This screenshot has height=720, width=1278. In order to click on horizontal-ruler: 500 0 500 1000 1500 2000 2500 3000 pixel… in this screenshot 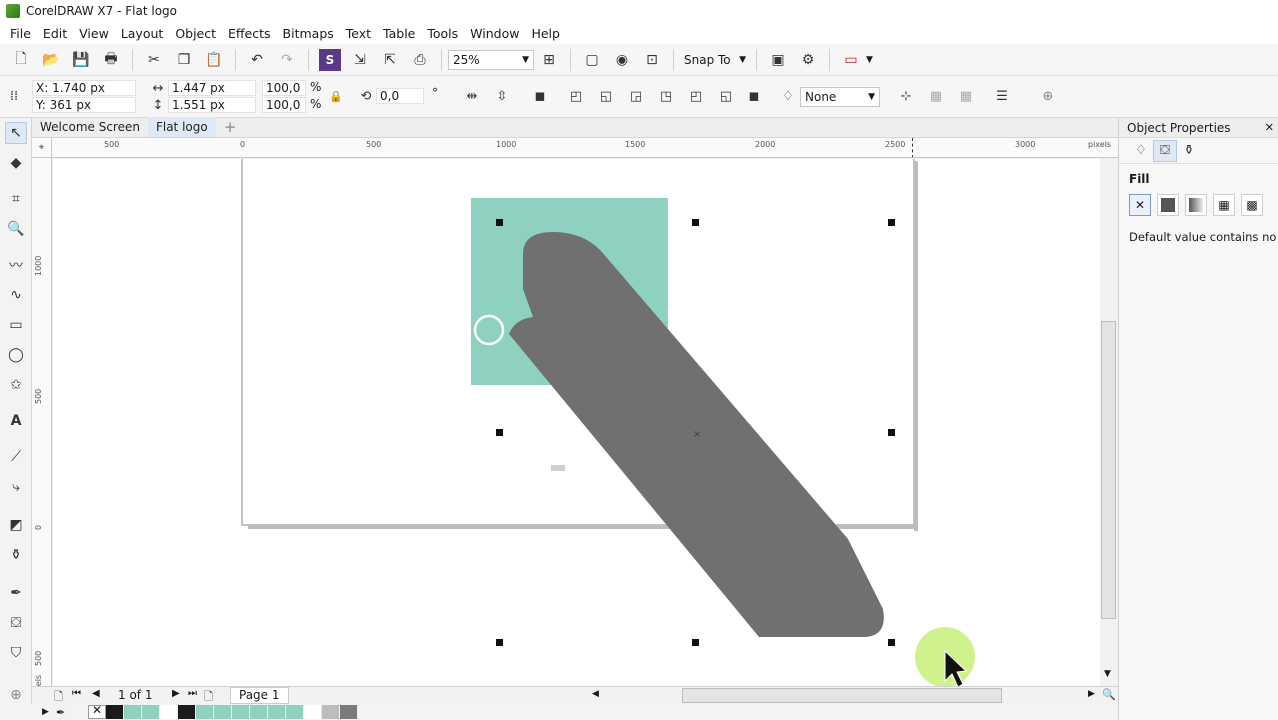, I will do `click(585, 148)`.